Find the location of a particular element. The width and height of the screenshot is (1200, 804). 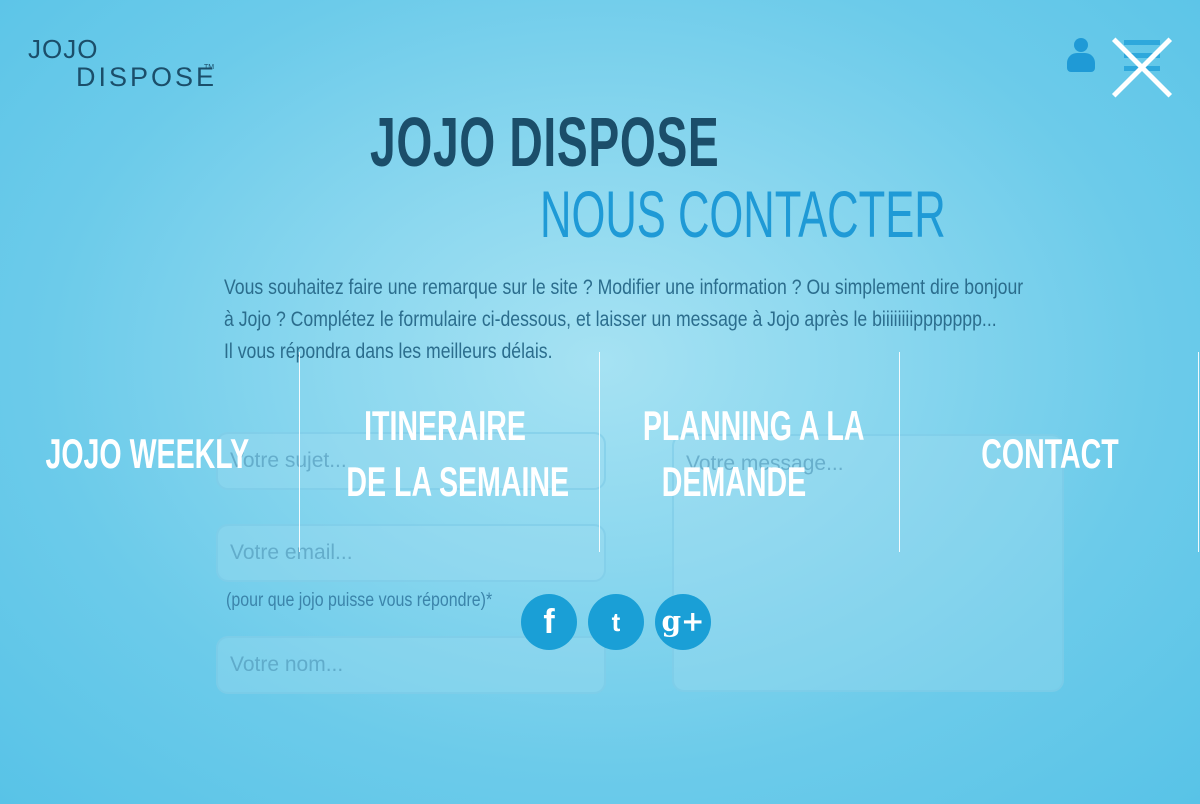

user-icon is located at coordinates (1081, 56).